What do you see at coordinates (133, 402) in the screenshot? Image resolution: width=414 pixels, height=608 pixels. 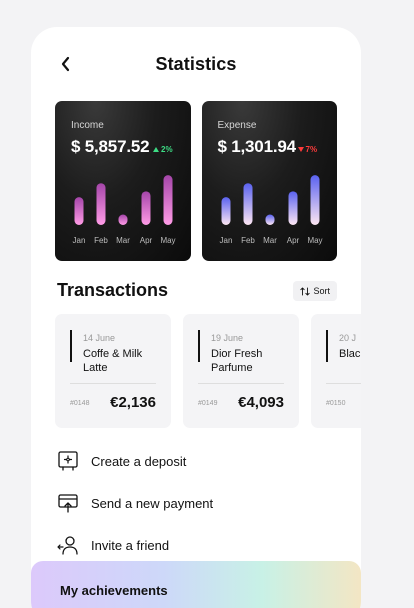 I see `transaction-amount: €2,136` at bounding box center [133, 402].